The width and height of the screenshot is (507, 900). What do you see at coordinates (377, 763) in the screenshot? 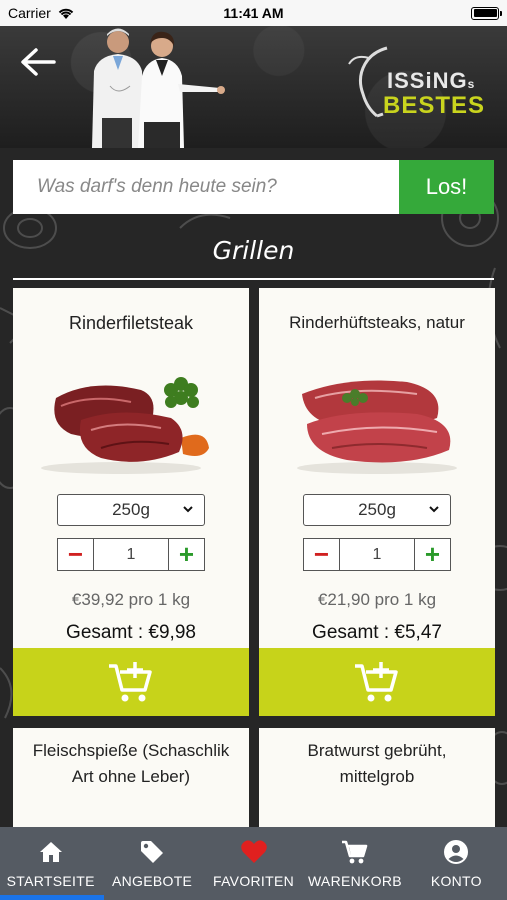
I see `product-name: Bratwurst gebrüht, mittelgrob` at bounding box center [377, 763].